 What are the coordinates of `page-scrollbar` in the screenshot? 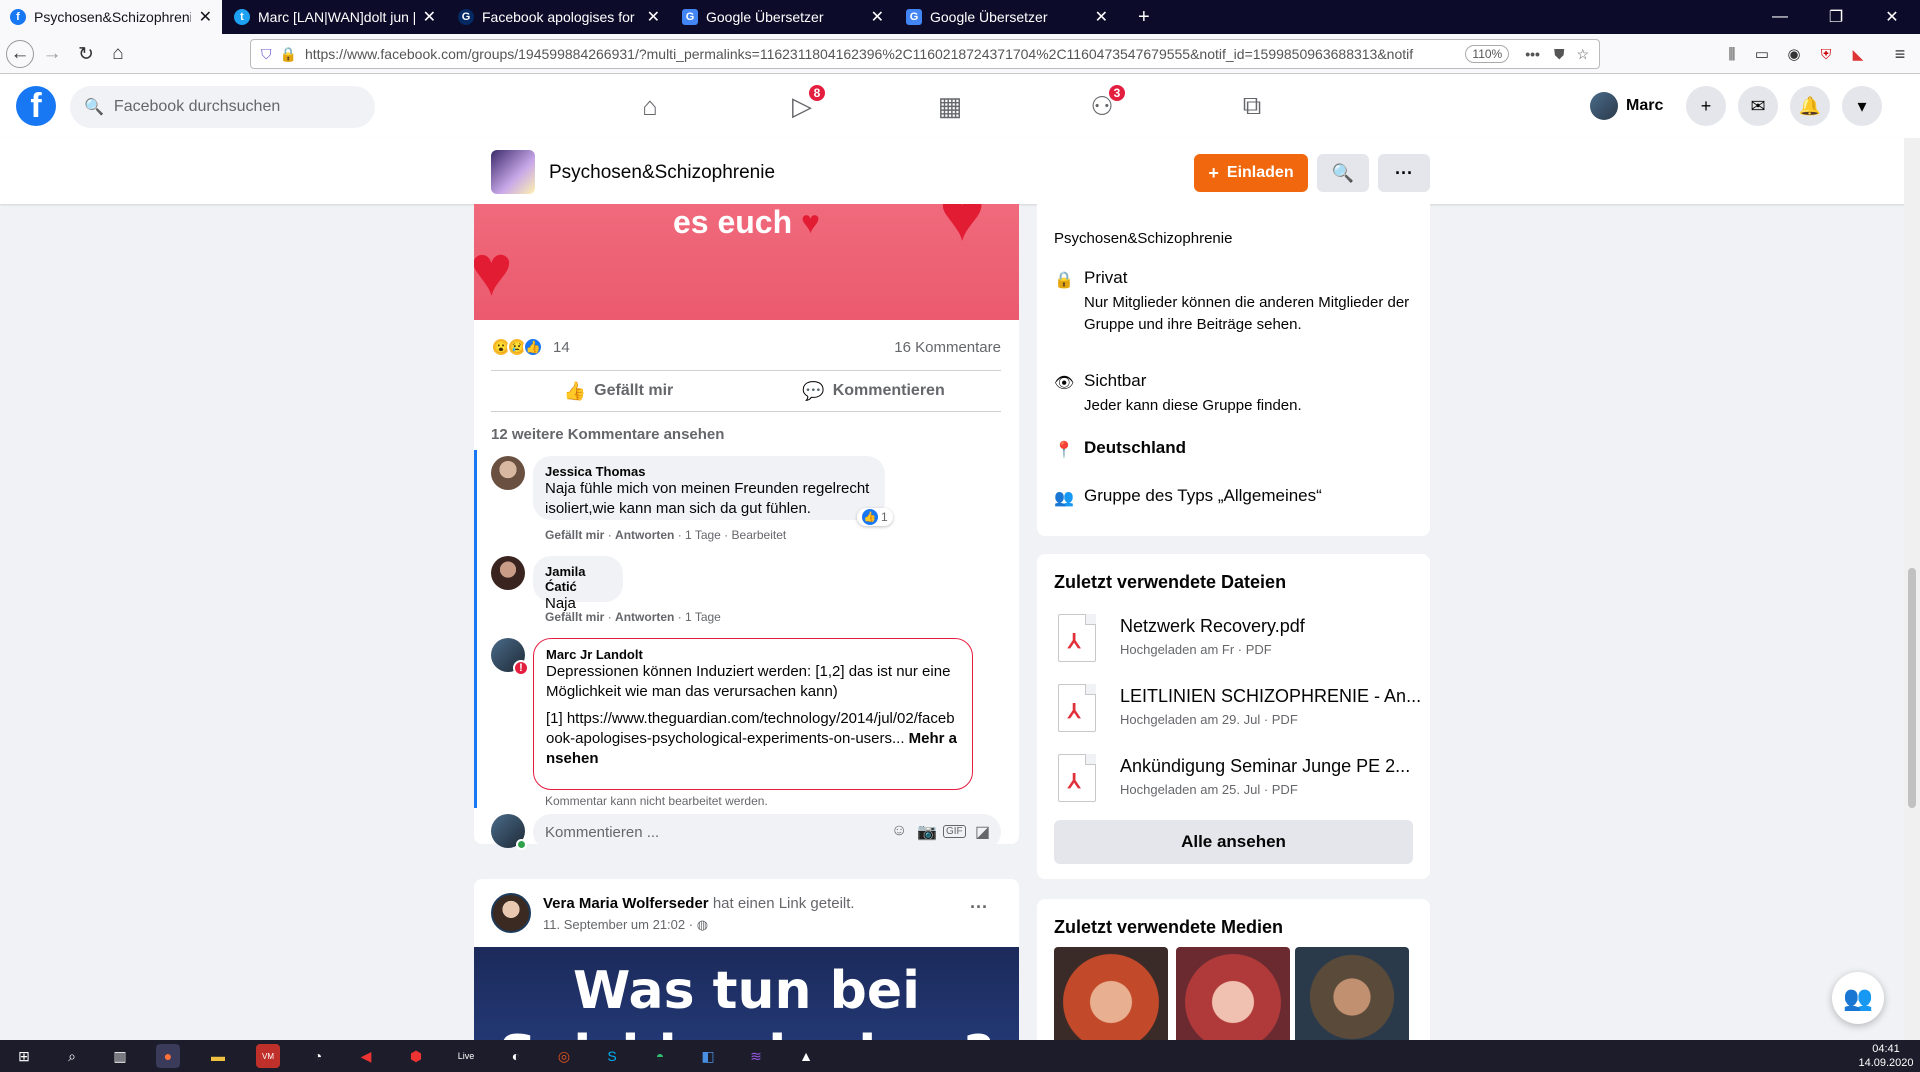 It's located at (1912, 589).